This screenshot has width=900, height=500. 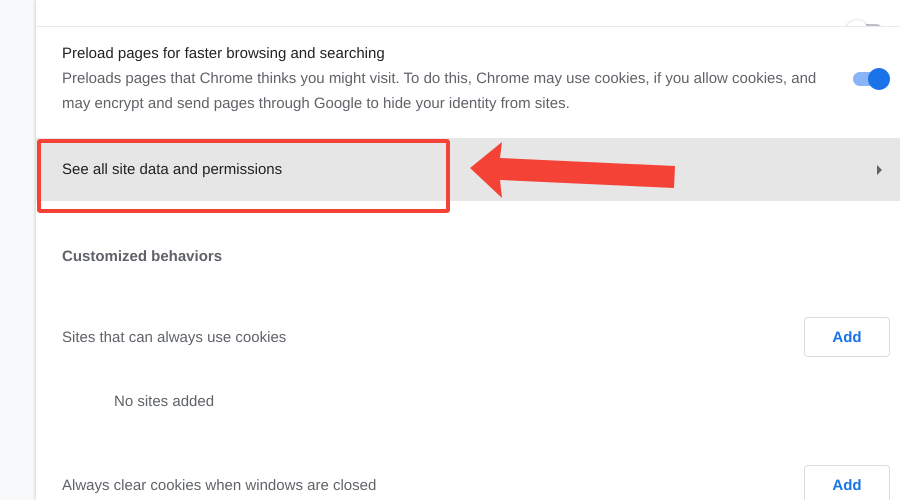 What do you see at coordinates (172, 170) in the screenshot?
I see `link-label: See all site data and permissions` at bounding box center [172, 170].